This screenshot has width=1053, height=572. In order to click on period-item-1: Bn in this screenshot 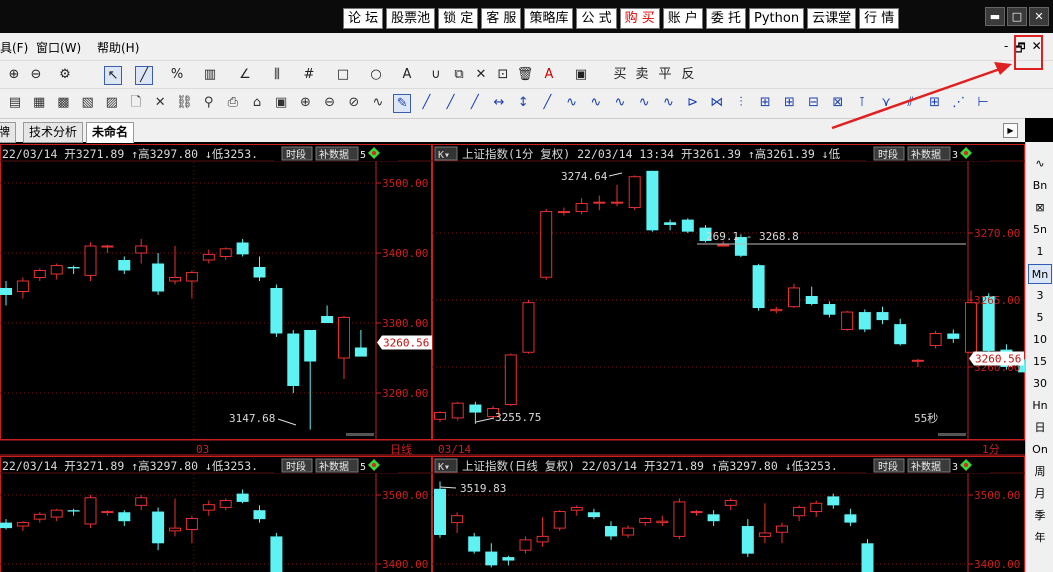, I will do `click(1040, 186)`.